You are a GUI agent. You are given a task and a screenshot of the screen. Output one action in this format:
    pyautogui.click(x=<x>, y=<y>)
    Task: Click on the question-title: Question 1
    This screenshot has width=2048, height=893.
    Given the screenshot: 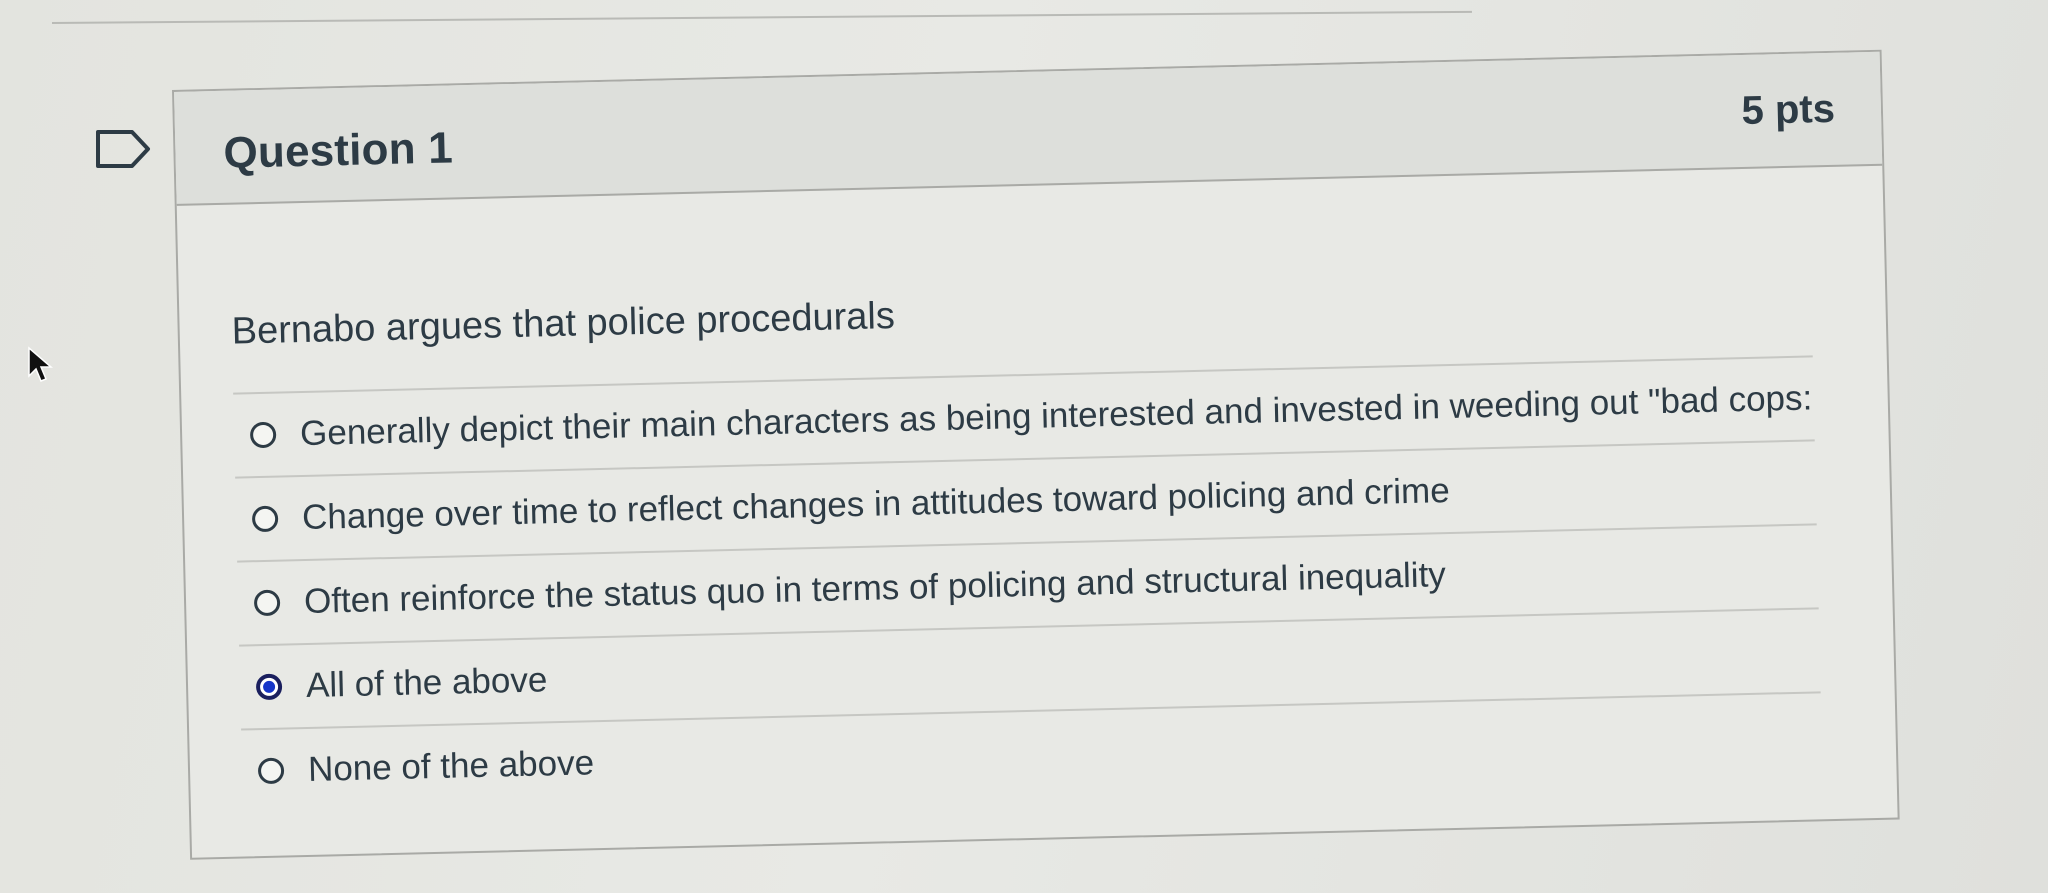 What is the action you would take?
    pyautogui.click(x=338, y=150)
    